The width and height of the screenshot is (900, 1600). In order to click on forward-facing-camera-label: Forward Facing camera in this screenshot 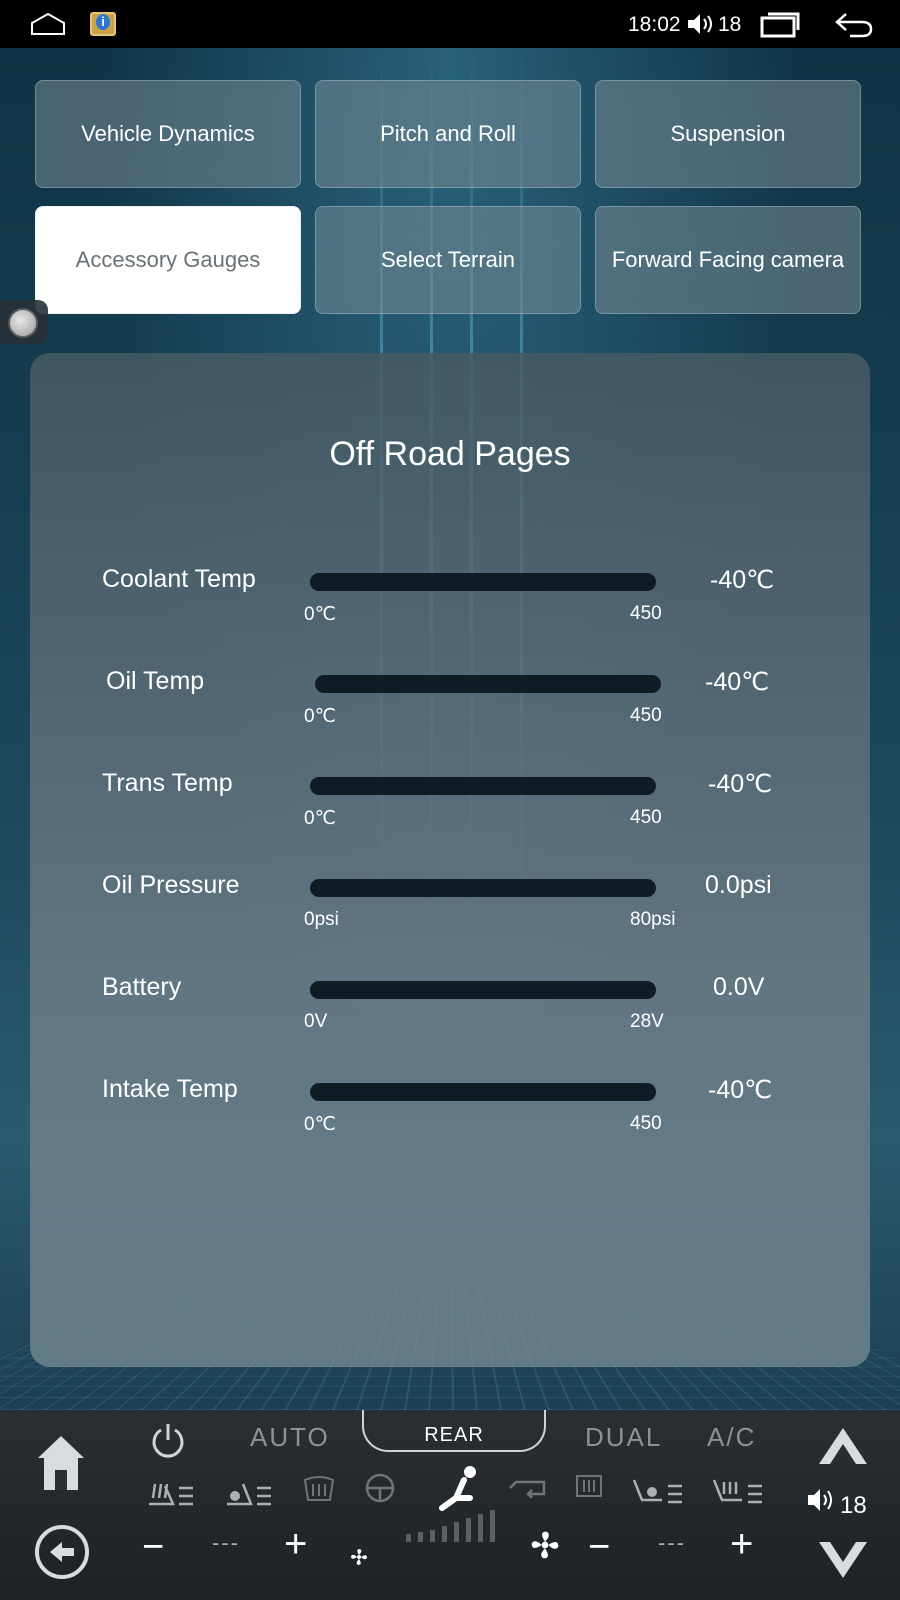, I will do `click(728, 259)`.